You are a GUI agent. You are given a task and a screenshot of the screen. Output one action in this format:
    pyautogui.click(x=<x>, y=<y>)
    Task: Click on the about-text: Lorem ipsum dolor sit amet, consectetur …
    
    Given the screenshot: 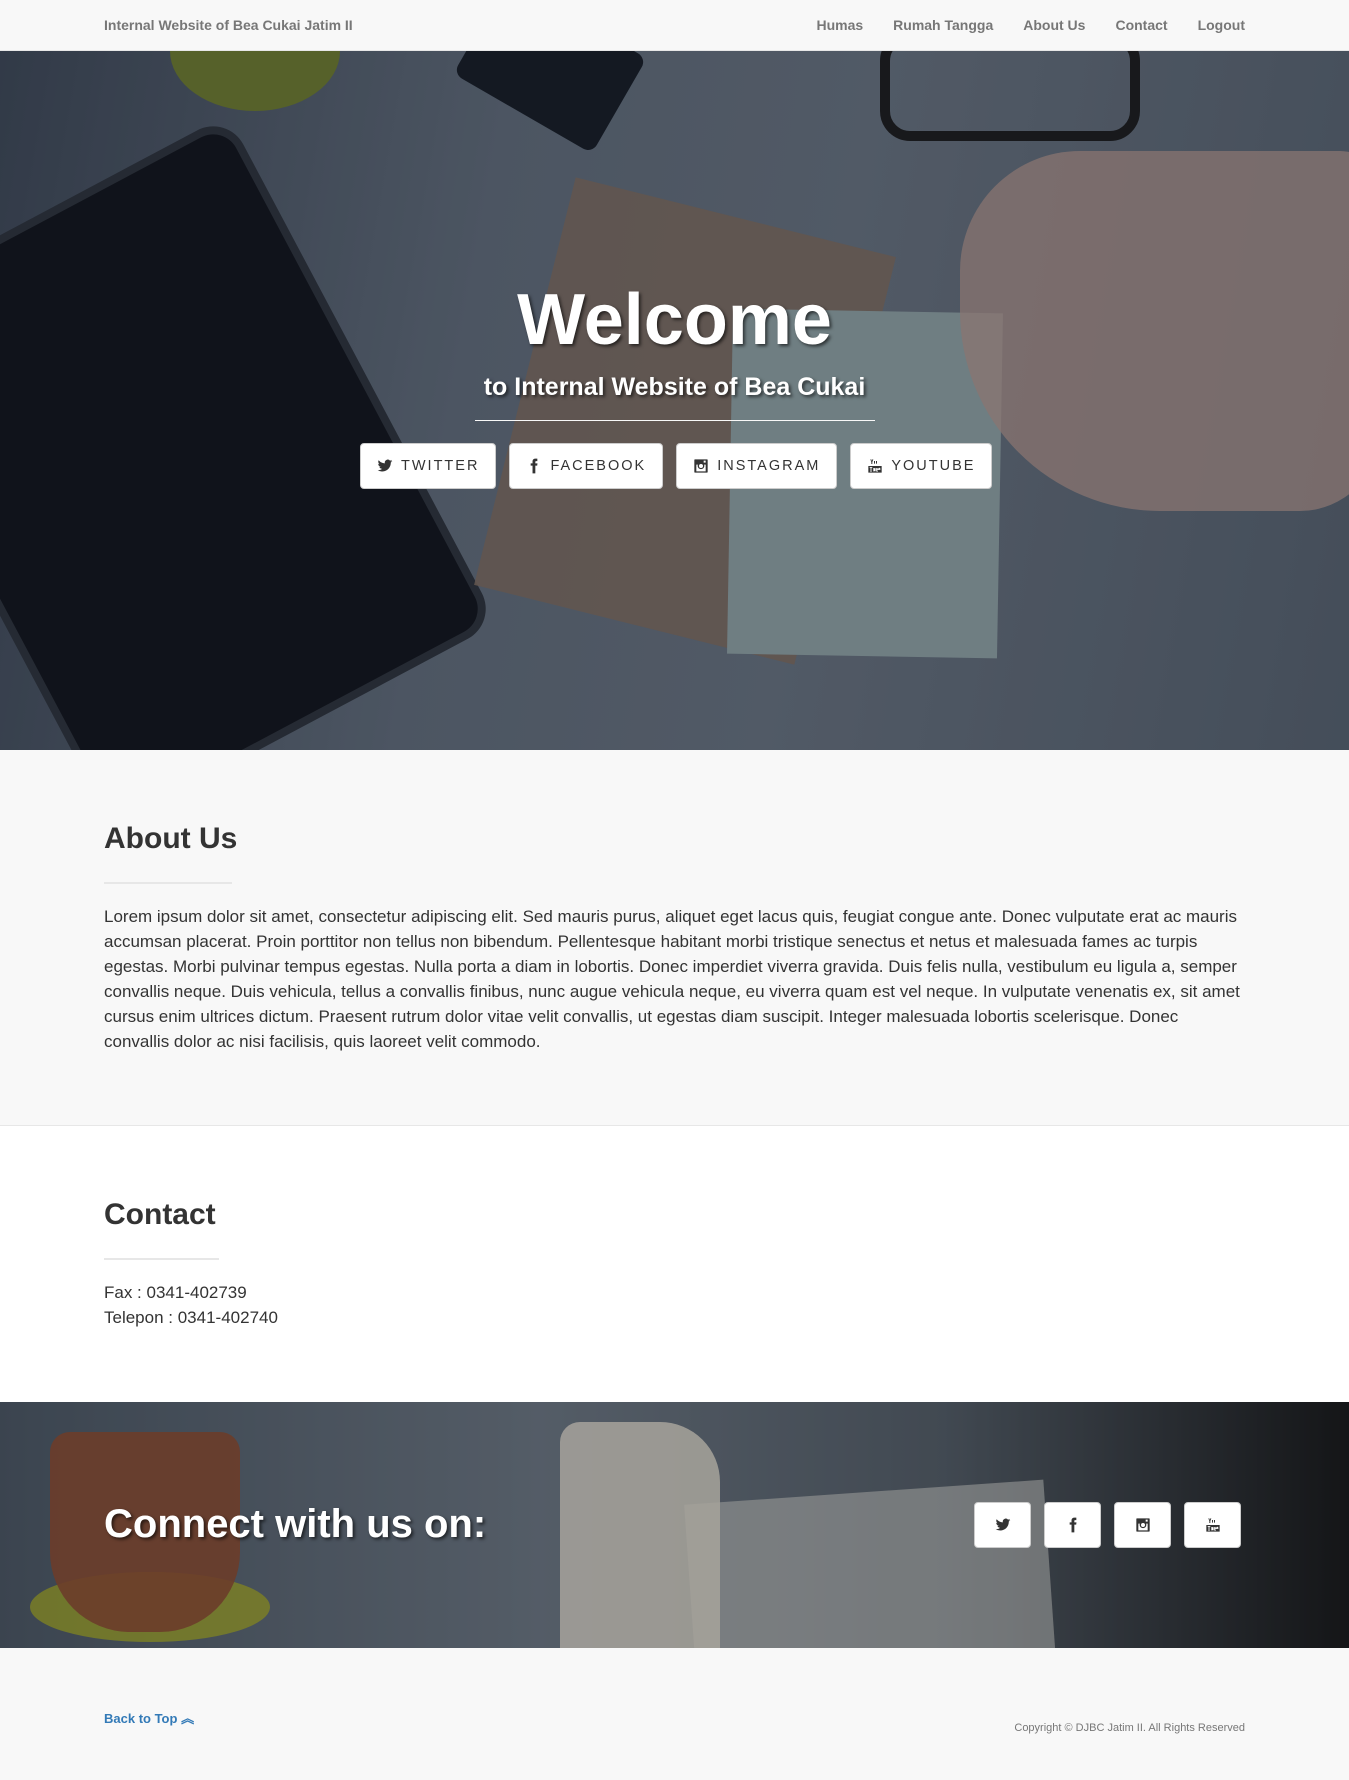 What is the action you would take?
    pyautogui.click(x=672, y=979)
    